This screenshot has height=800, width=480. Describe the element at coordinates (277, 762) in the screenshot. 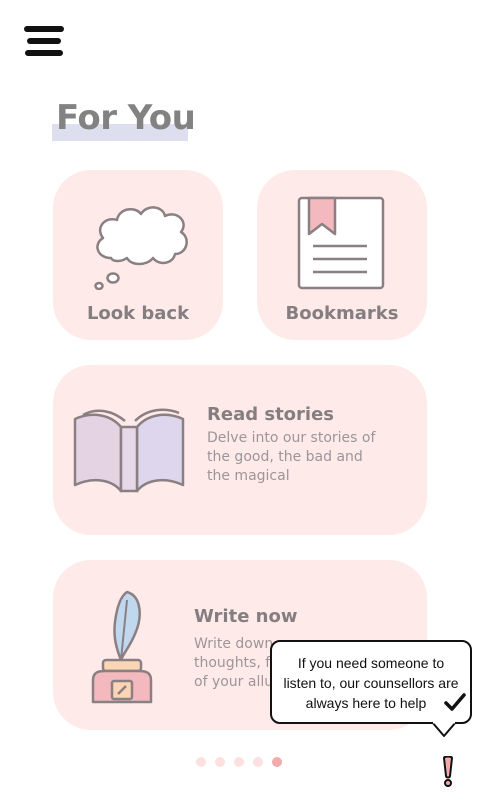

I see `pagination-dot-active` at that location.